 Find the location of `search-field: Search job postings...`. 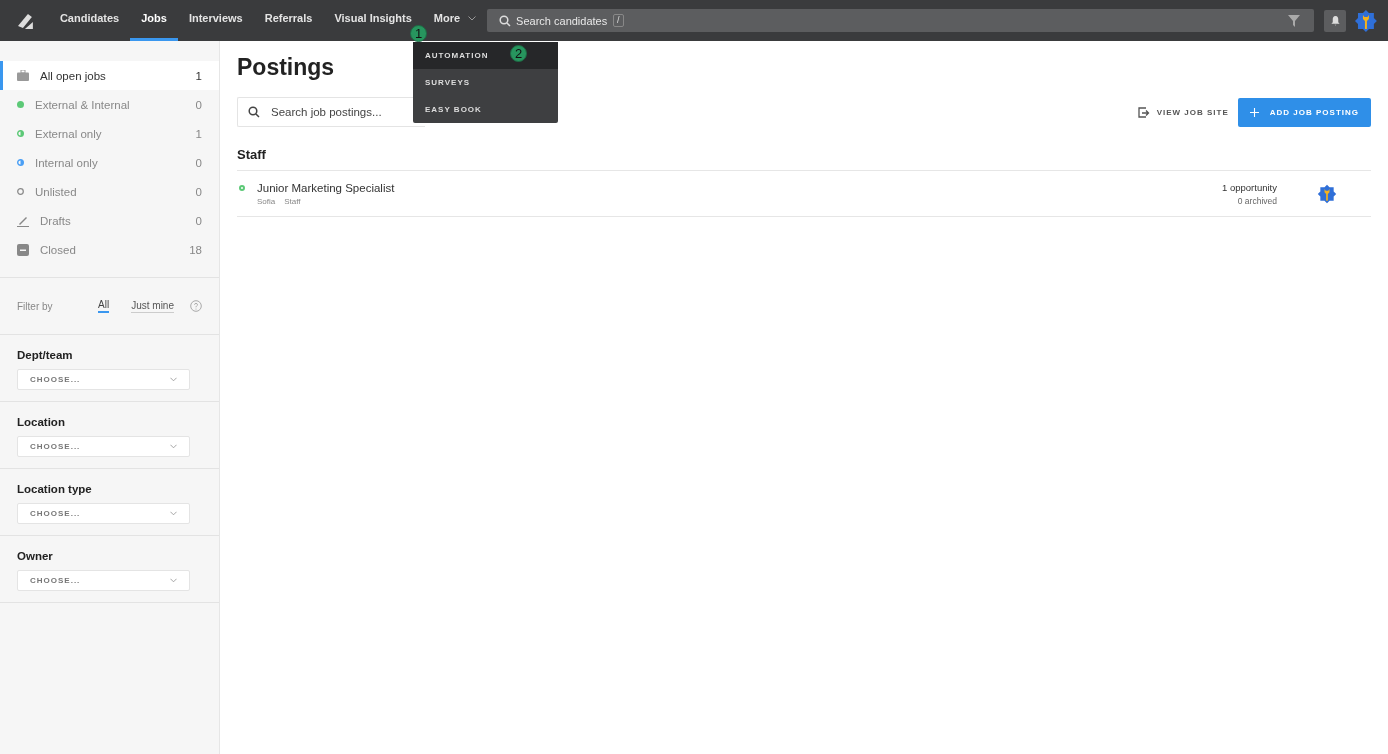

search-field: Search job postings... is located at coordinates (331, 112).